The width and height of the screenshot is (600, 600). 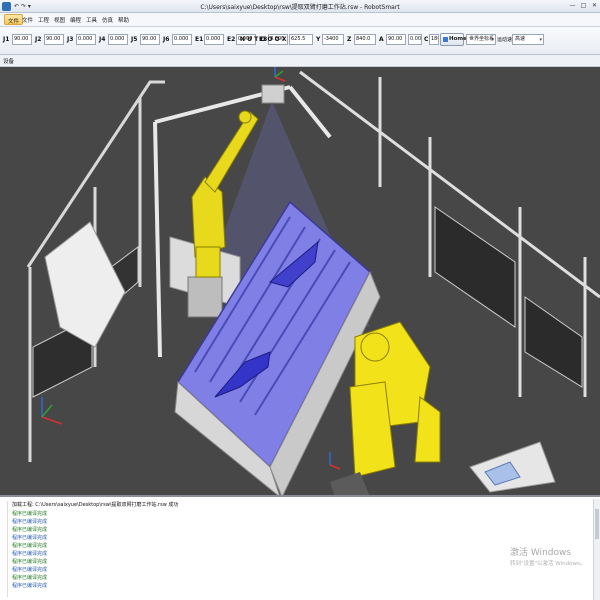 What do you see at coordinates (528, 39) in the screenshot?
I see `speed-select: 高速 ▾` at bounding box center [528, 39].